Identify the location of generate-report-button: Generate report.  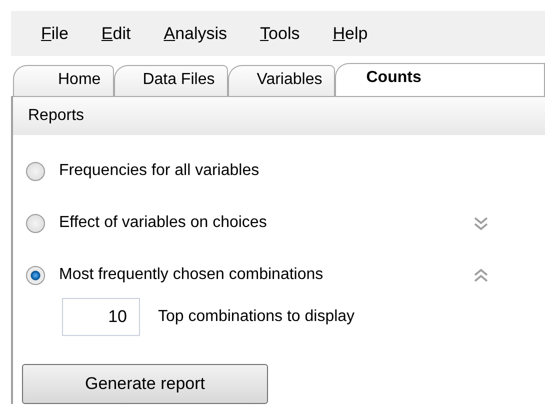
(145, 384).